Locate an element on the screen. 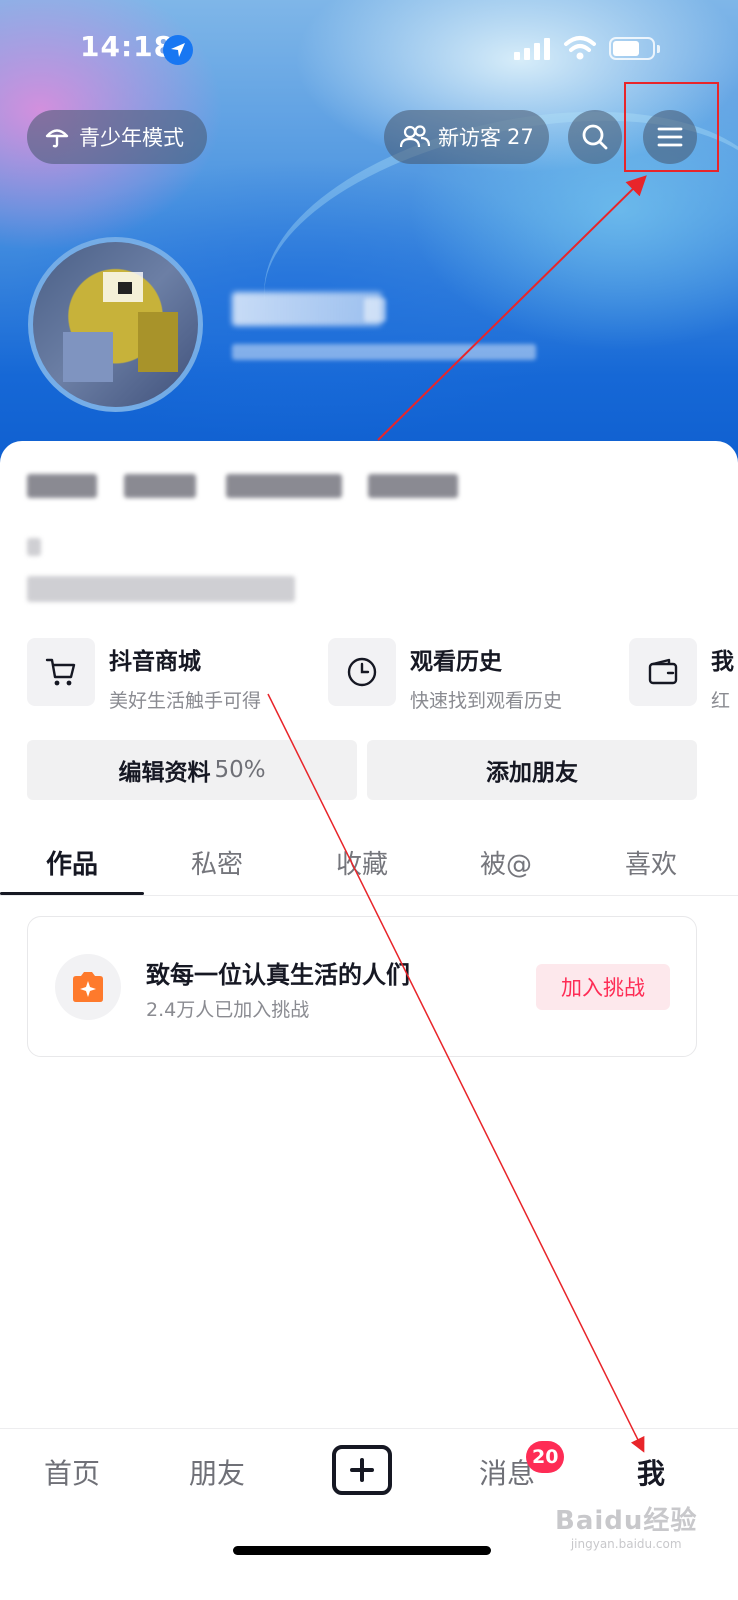  tab-favorites: 收藏 is located at coordinates (362, 862).